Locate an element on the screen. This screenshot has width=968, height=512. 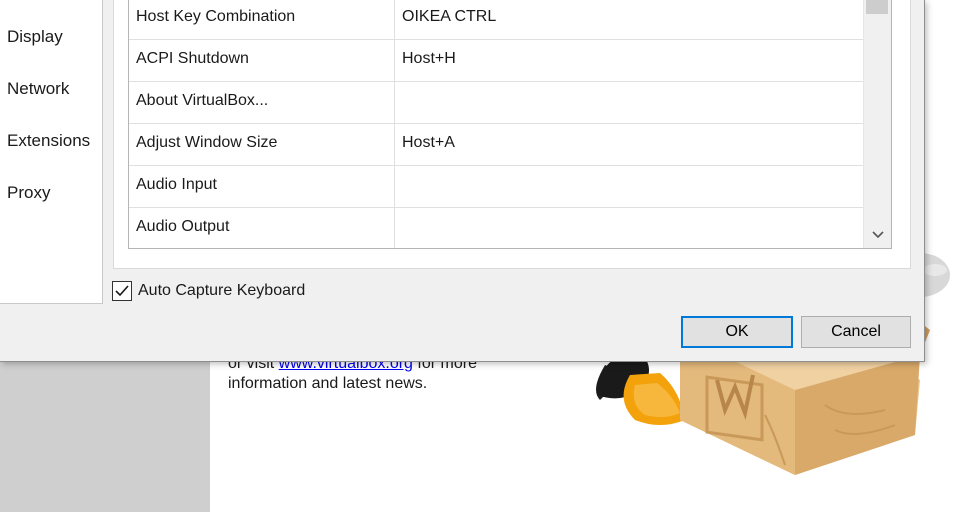
table-row: Host Key Combination OIKEA CTRL is located at coordinates (496, 20).